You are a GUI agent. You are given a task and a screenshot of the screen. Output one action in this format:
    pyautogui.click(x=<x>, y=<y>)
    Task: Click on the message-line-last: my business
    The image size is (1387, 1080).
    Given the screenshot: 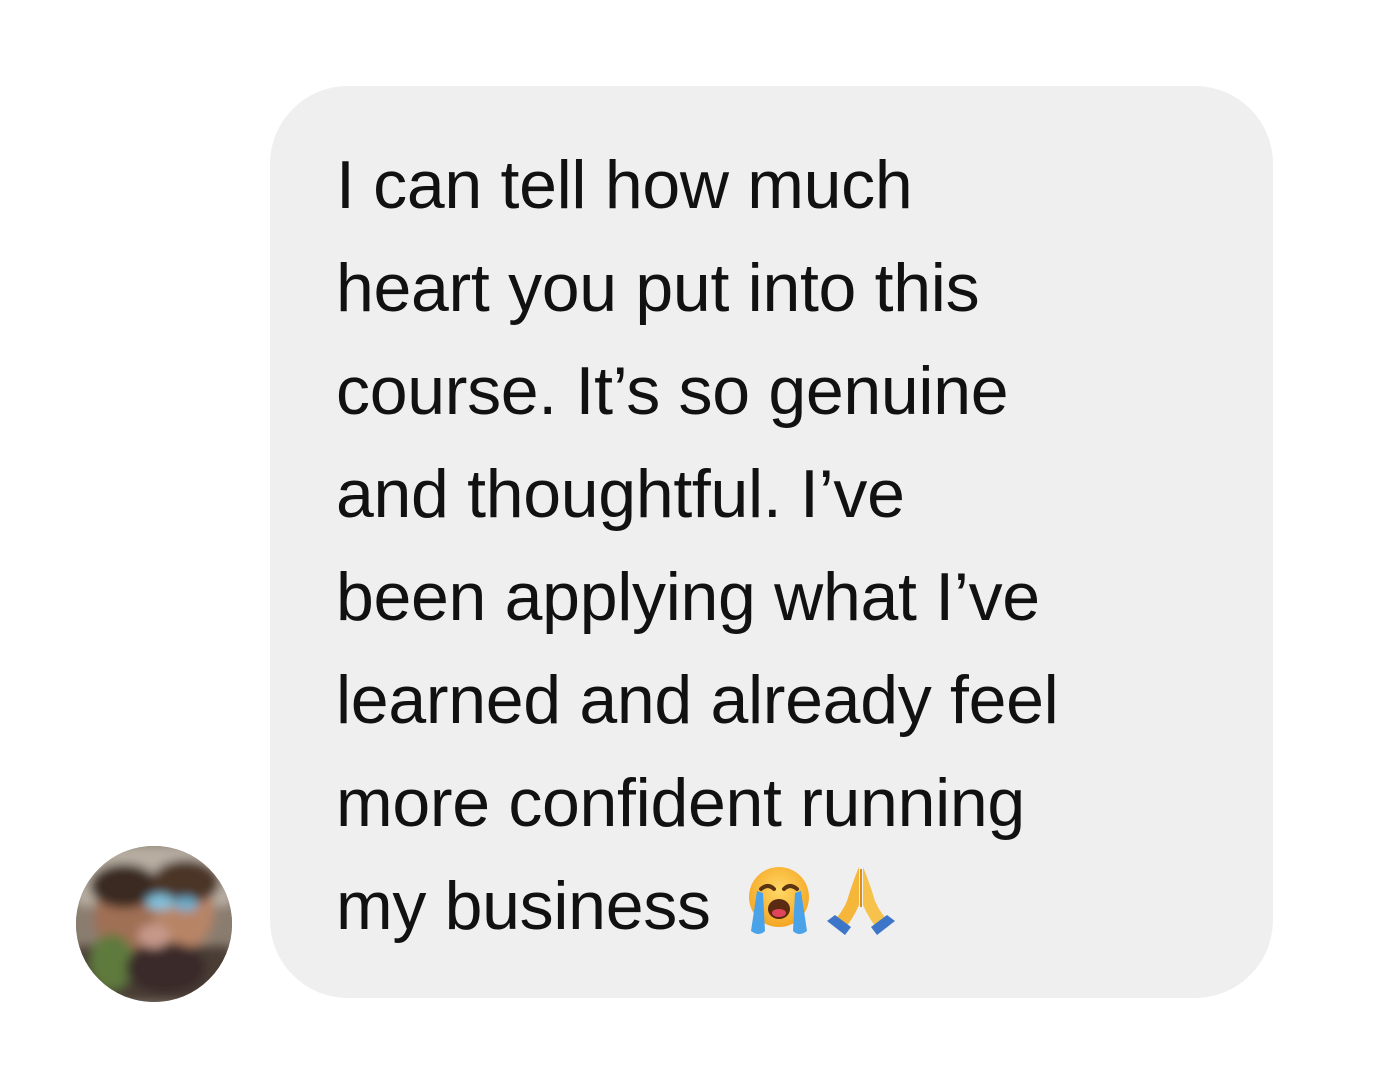 What is the action you would take?
    pyautogui.click(x=786, y=906)
    